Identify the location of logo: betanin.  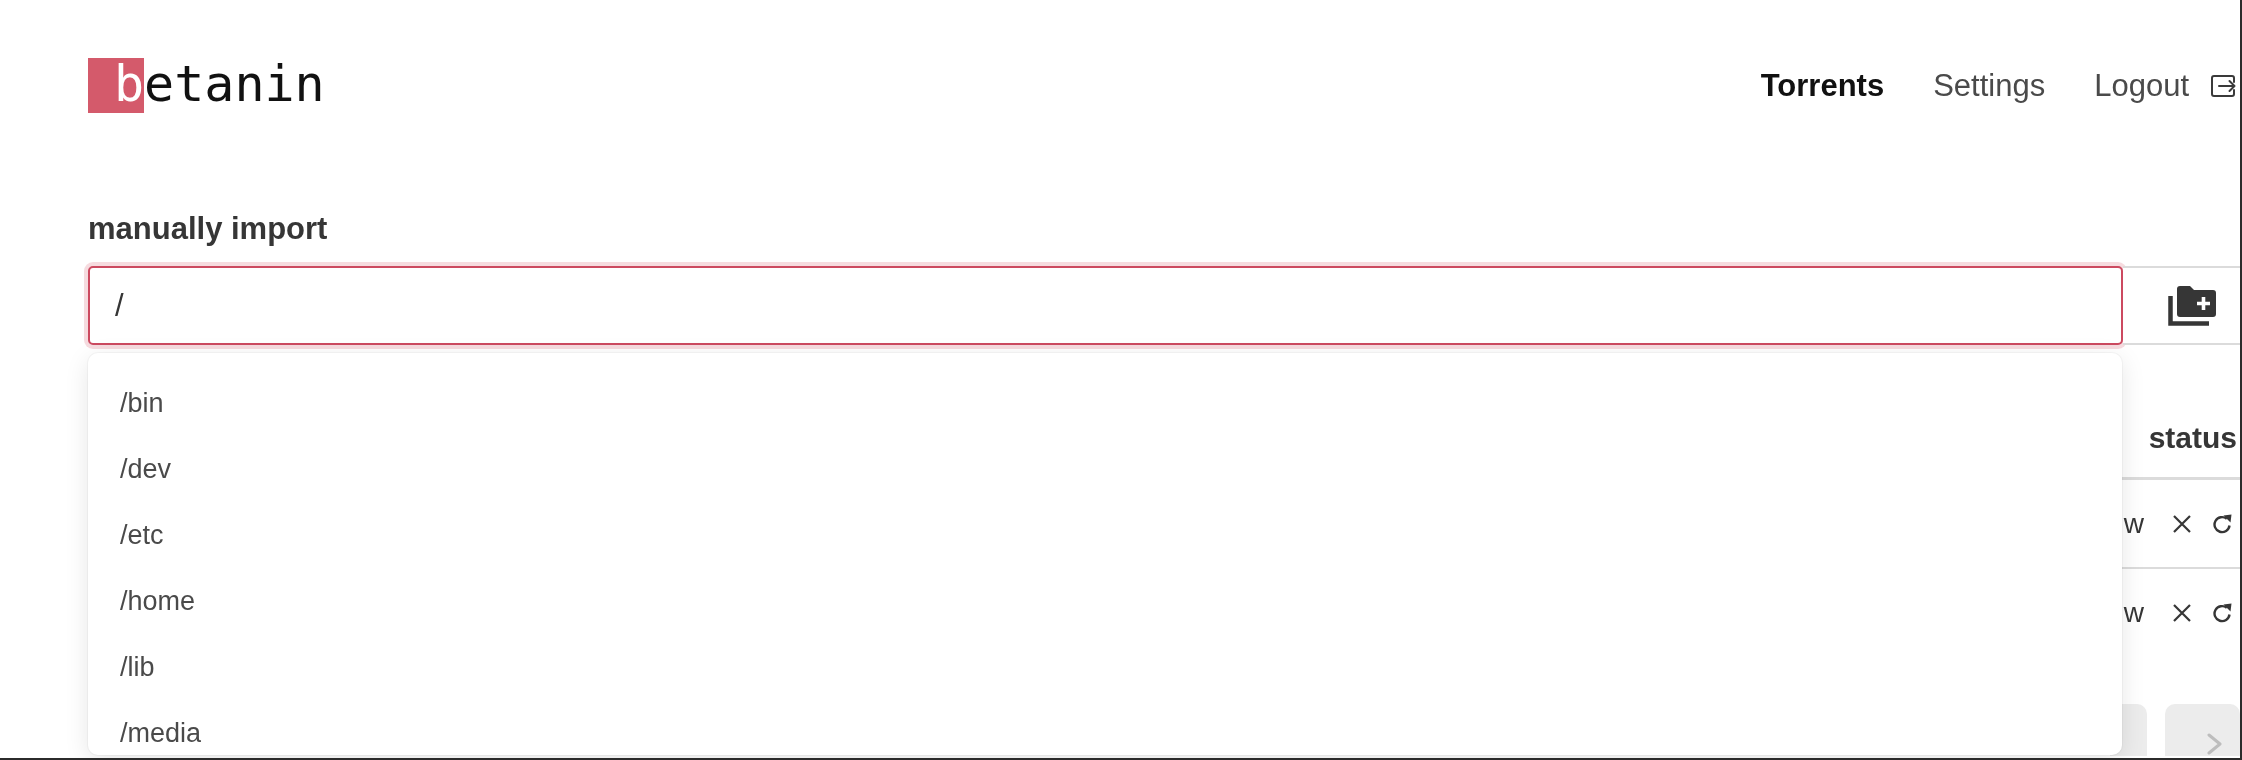
(206, 85).